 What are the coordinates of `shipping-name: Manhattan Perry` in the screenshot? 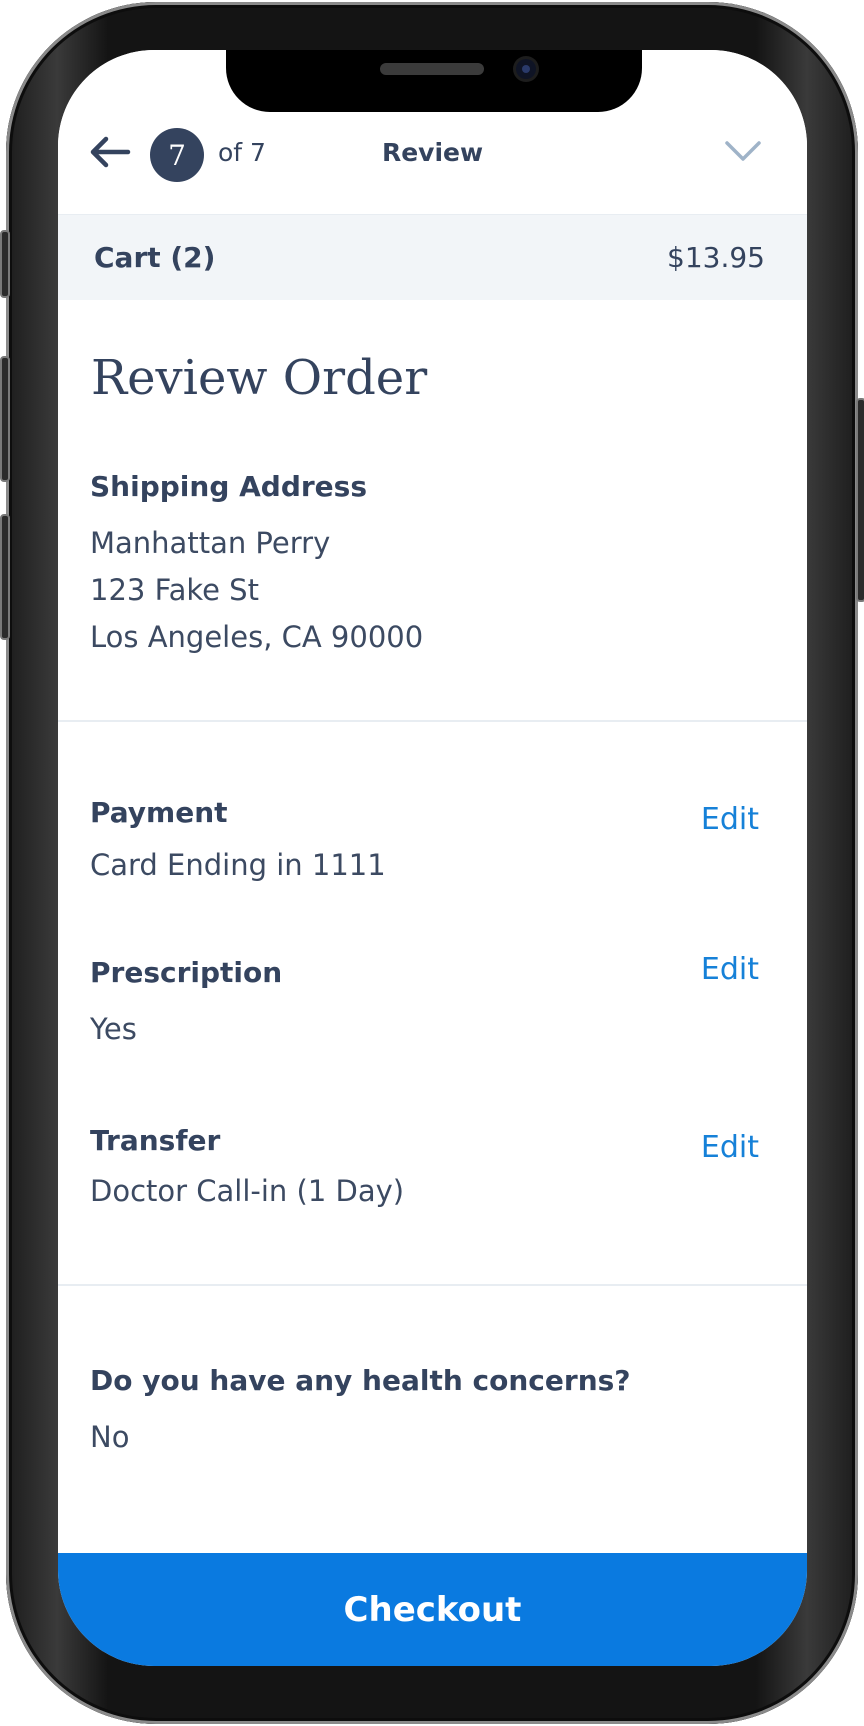 It's located at (210, 543).